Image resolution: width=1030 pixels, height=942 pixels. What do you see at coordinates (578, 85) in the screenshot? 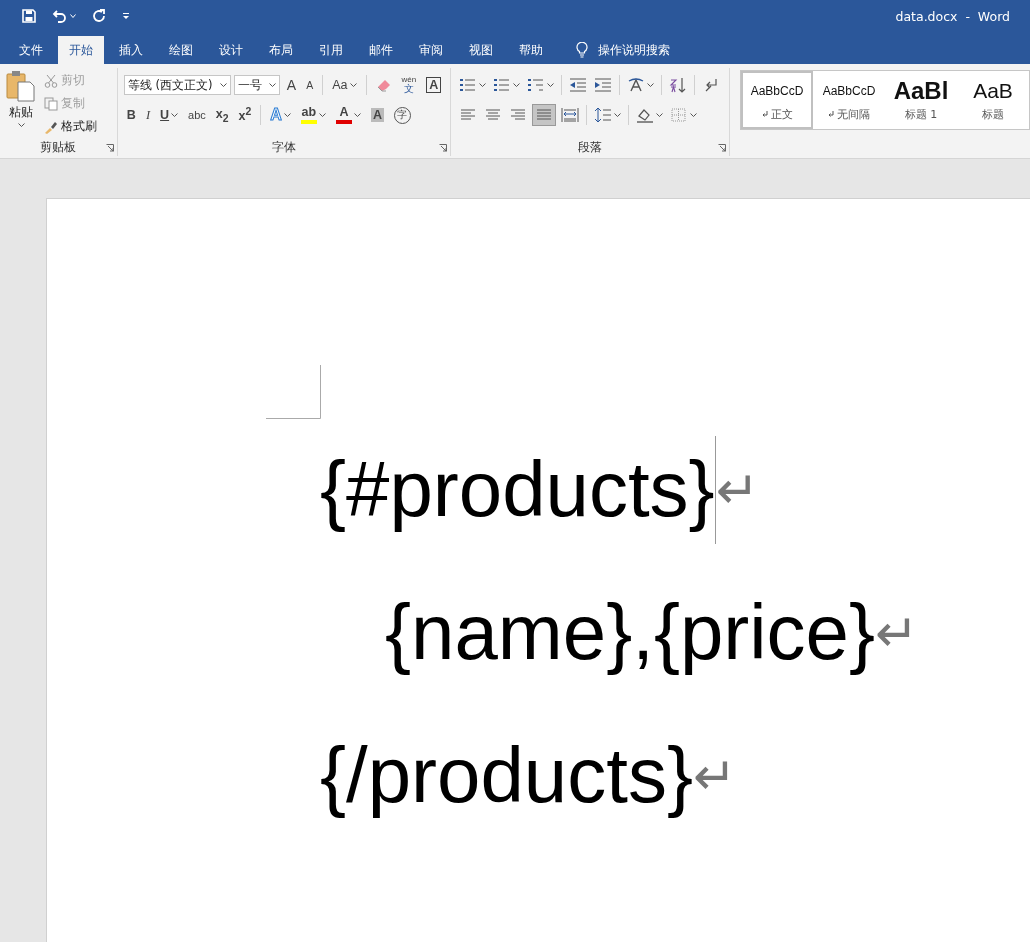
I see `outdent-icon` at bounding box center [578, 85].